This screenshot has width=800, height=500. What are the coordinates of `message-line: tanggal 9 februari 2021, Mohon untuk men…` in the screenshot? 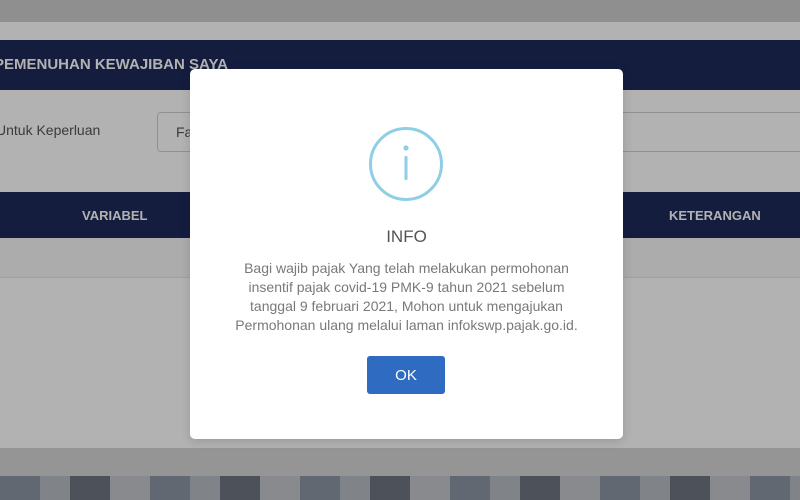 It's located at (406, 306).